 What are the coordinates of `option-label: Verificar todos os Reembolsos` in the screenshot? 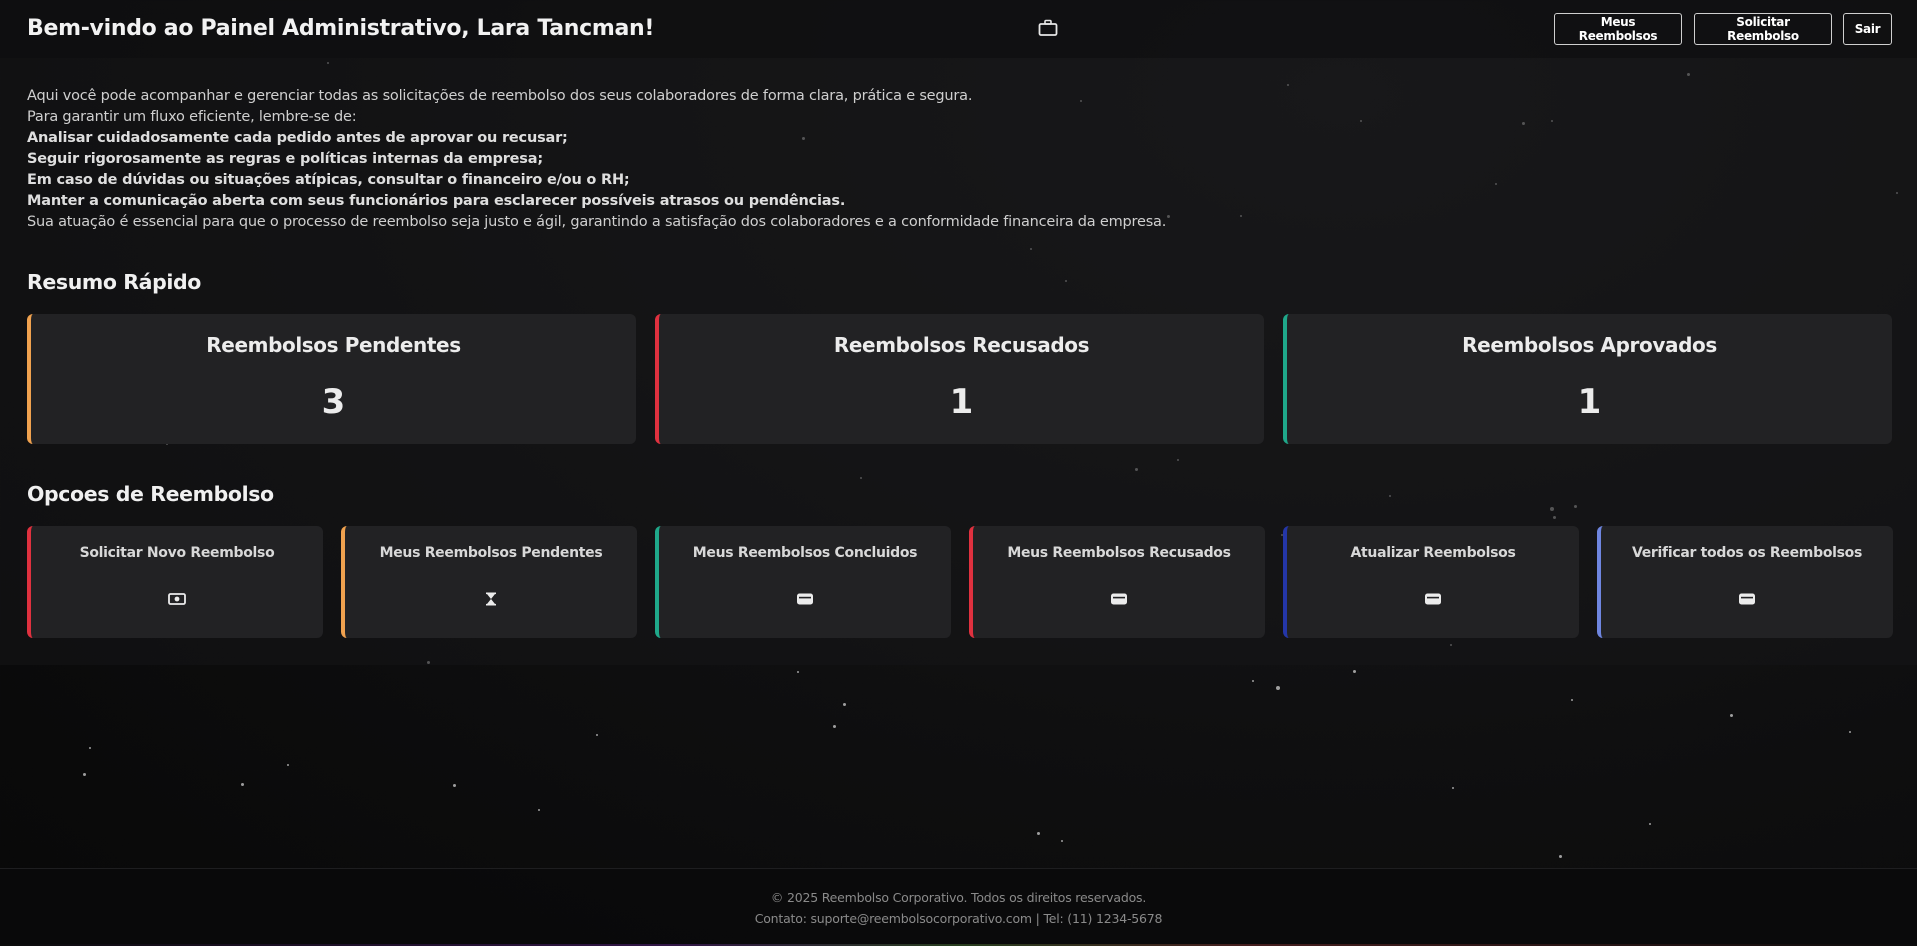 It's located at (1747, 553).